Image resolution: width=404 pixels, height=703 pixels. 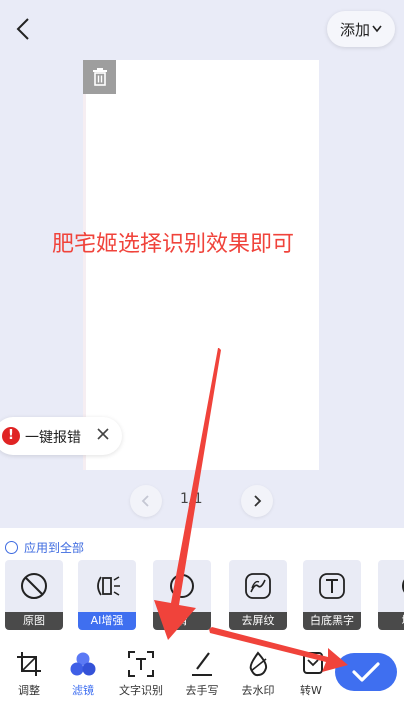 What do you see at coordinates (391, 595) in the screenshot?
I see `filter-enhance: 增` at bounding box center [391, 595].